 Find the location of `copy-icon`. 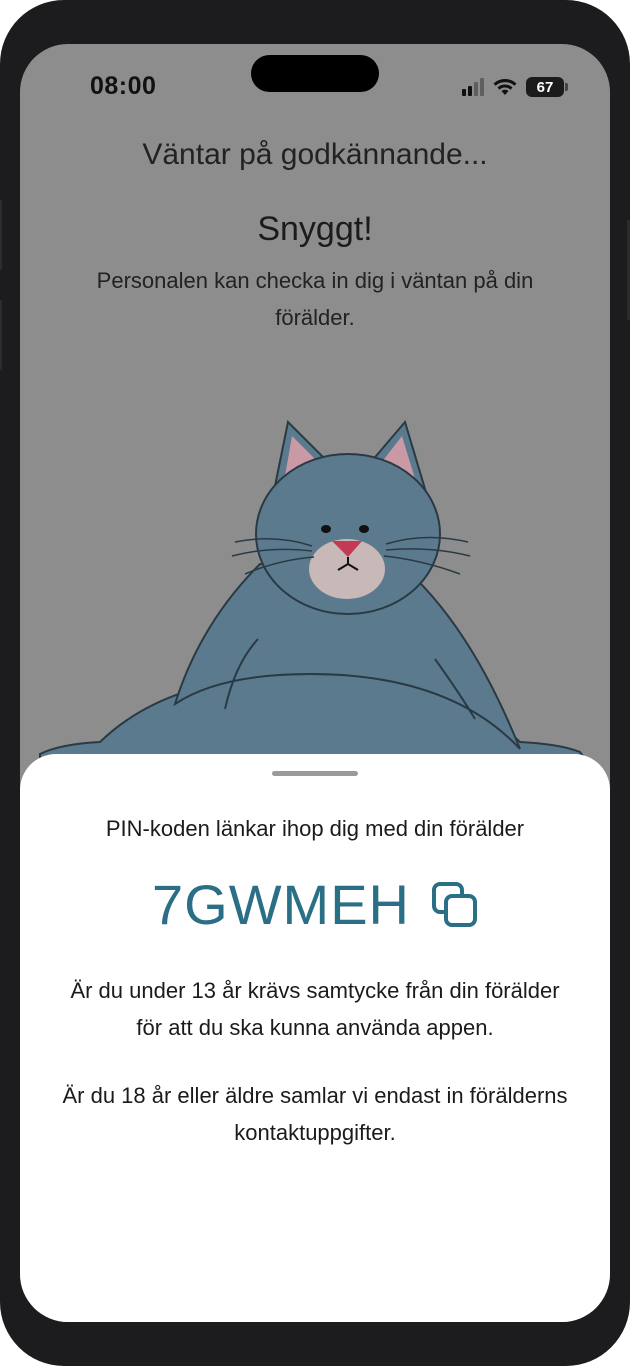

copy-icon is located at coordinates (455, 904).